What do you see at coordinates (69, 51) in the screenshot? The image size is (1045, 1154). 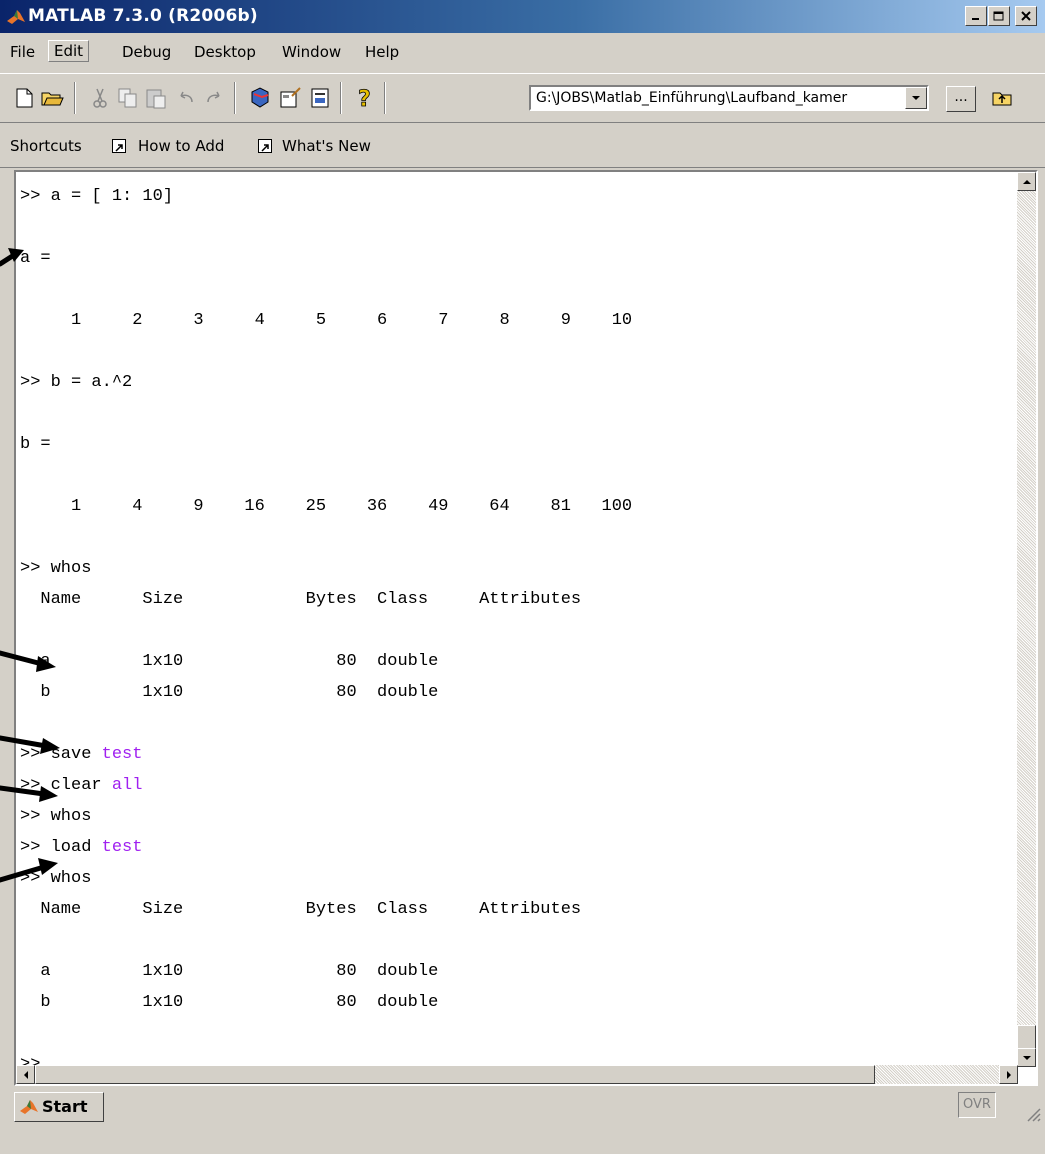 I see `menu-edit: Edit` at bounding box center [69, 51].